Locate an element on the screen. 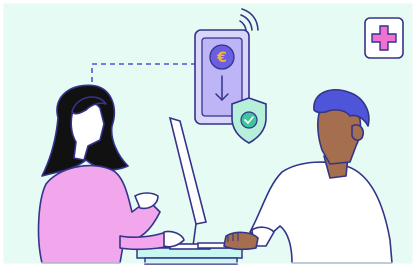 This screenshot has height=267, width=416. medical-cross-icon is located at coordinates (384, 38).